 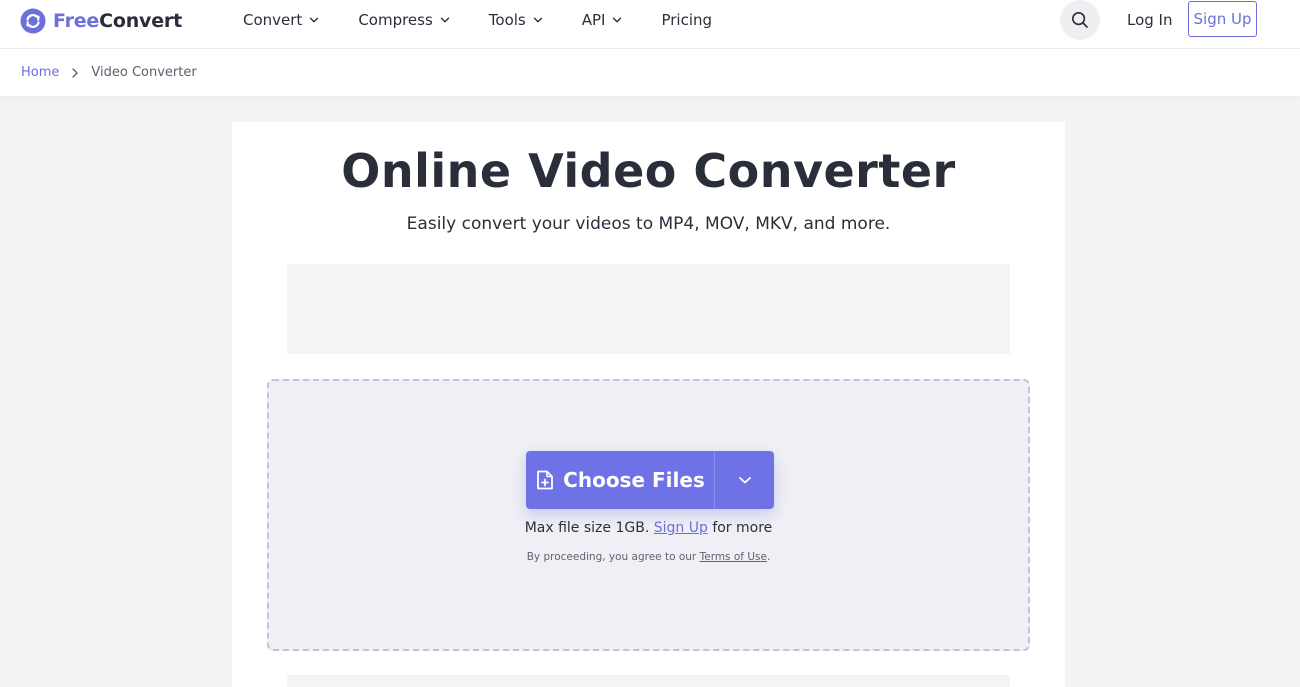 I want to click on search-icon, so click(x=1079, y=19).